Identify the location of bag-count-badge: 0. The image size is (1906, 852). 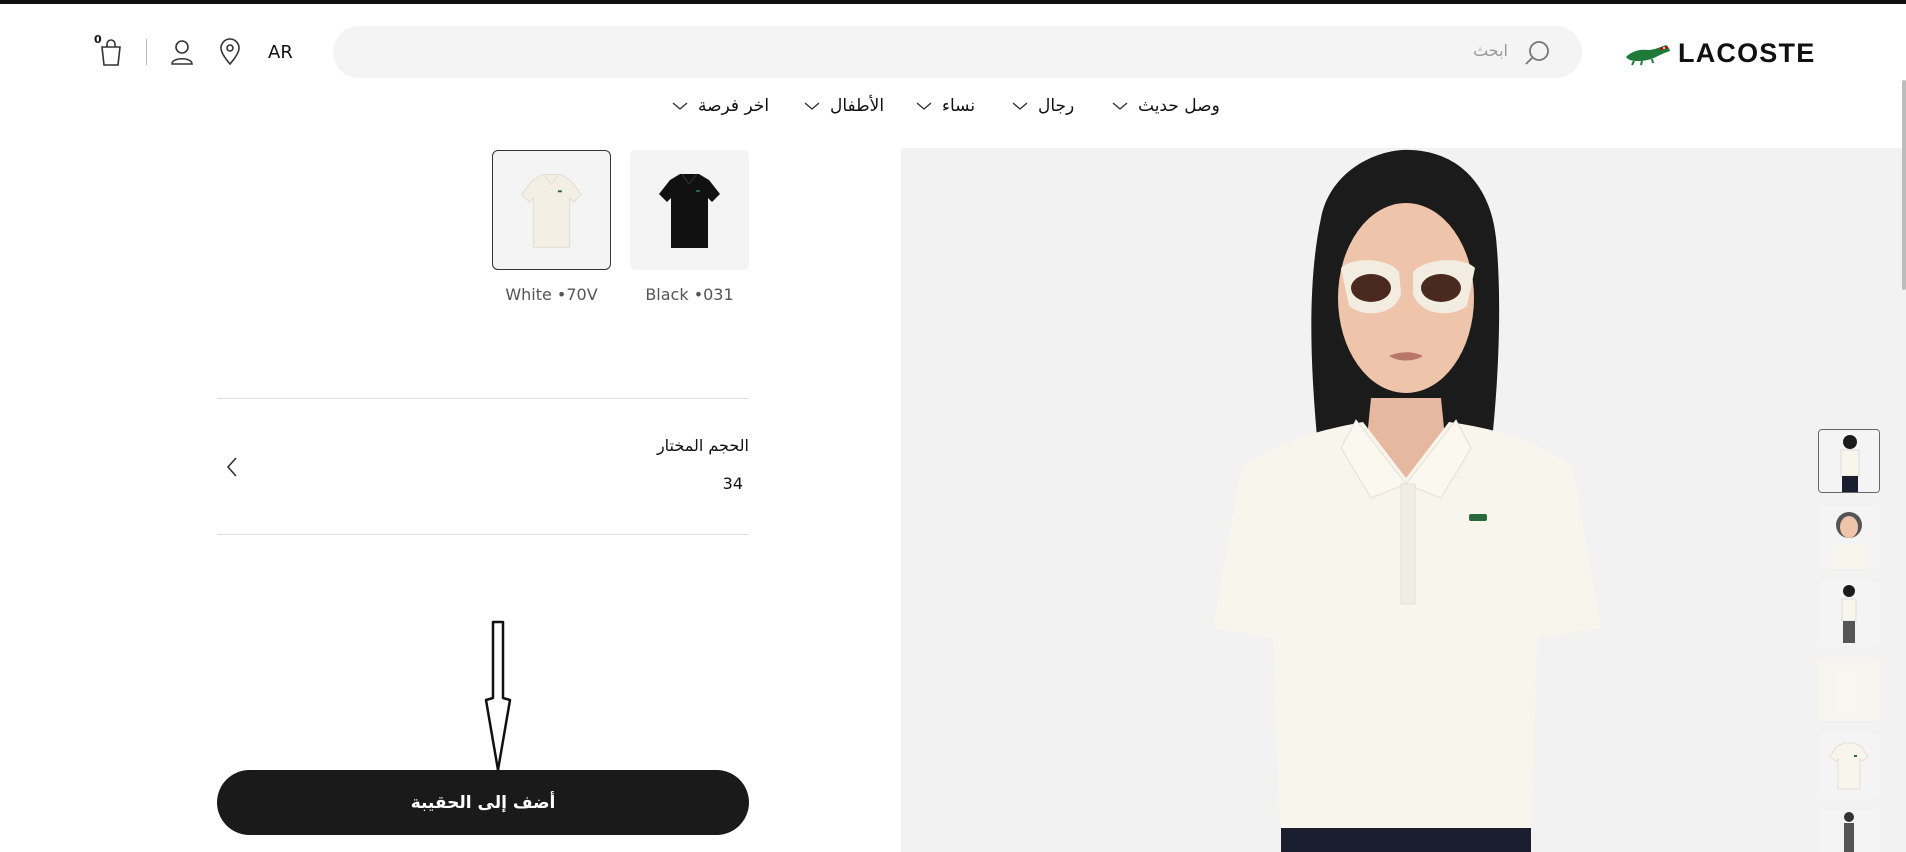
(98, 39).